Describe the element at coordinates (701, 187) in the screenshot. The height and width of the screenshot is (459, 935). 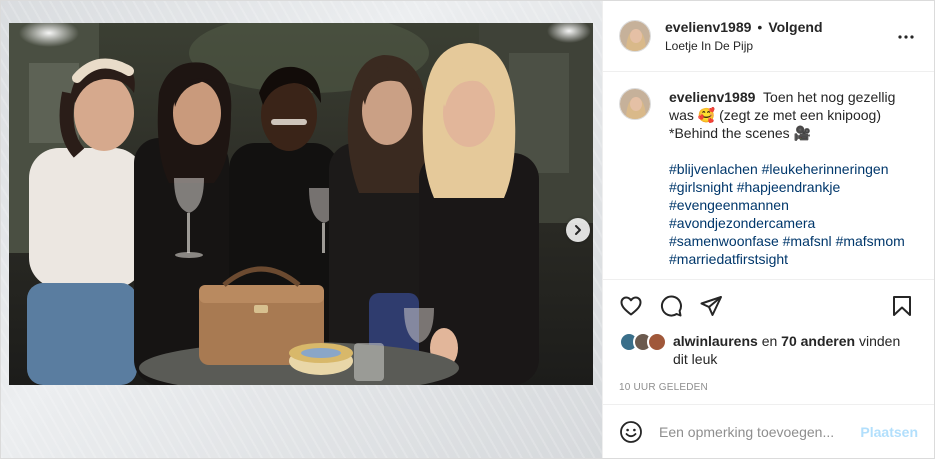
I see `hashtag-link: #girlsnight` at that location.